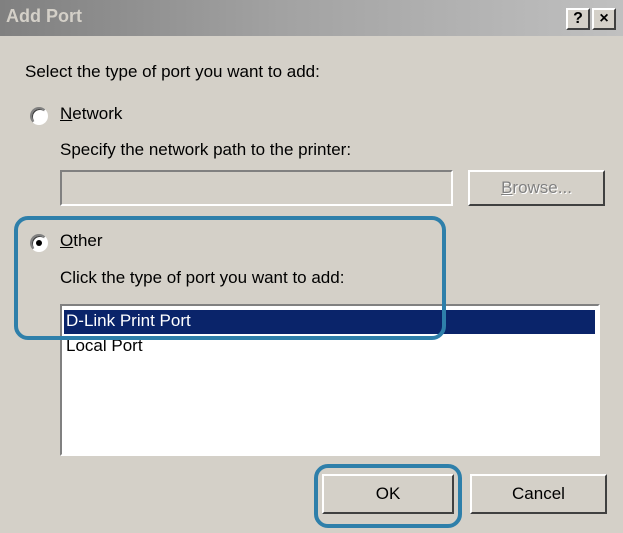 This screenshot has height=533, width=623. I want to click on browse-accel: B, so click(507, 187).